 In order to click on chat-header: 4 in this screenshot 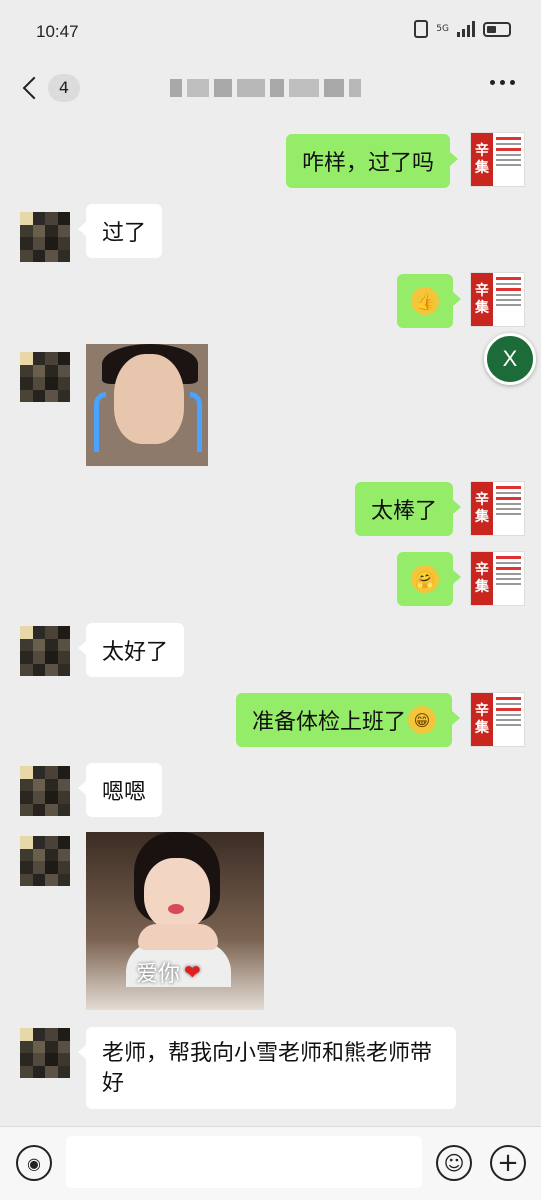, I will do `click(270, 89)`.